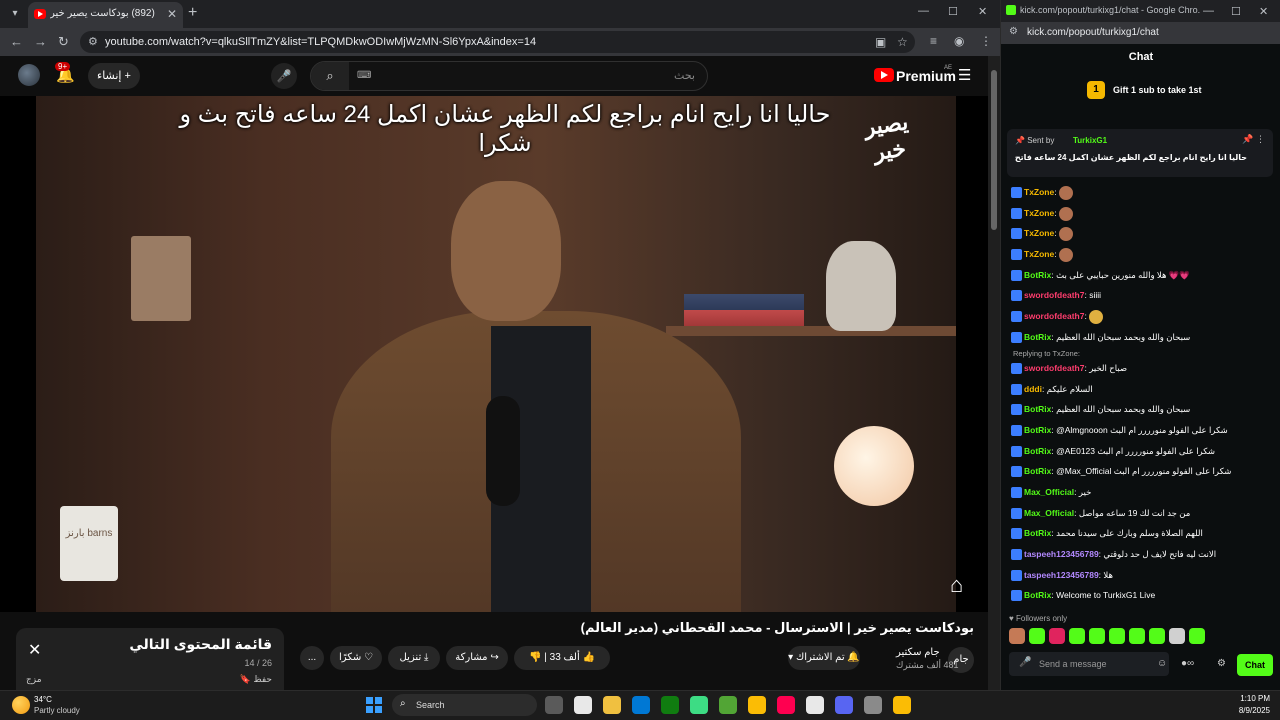  What do you see at coordinates (728, 705) in the screenshot?
I see `minecraft-icon` at bounding box center [728, 705].